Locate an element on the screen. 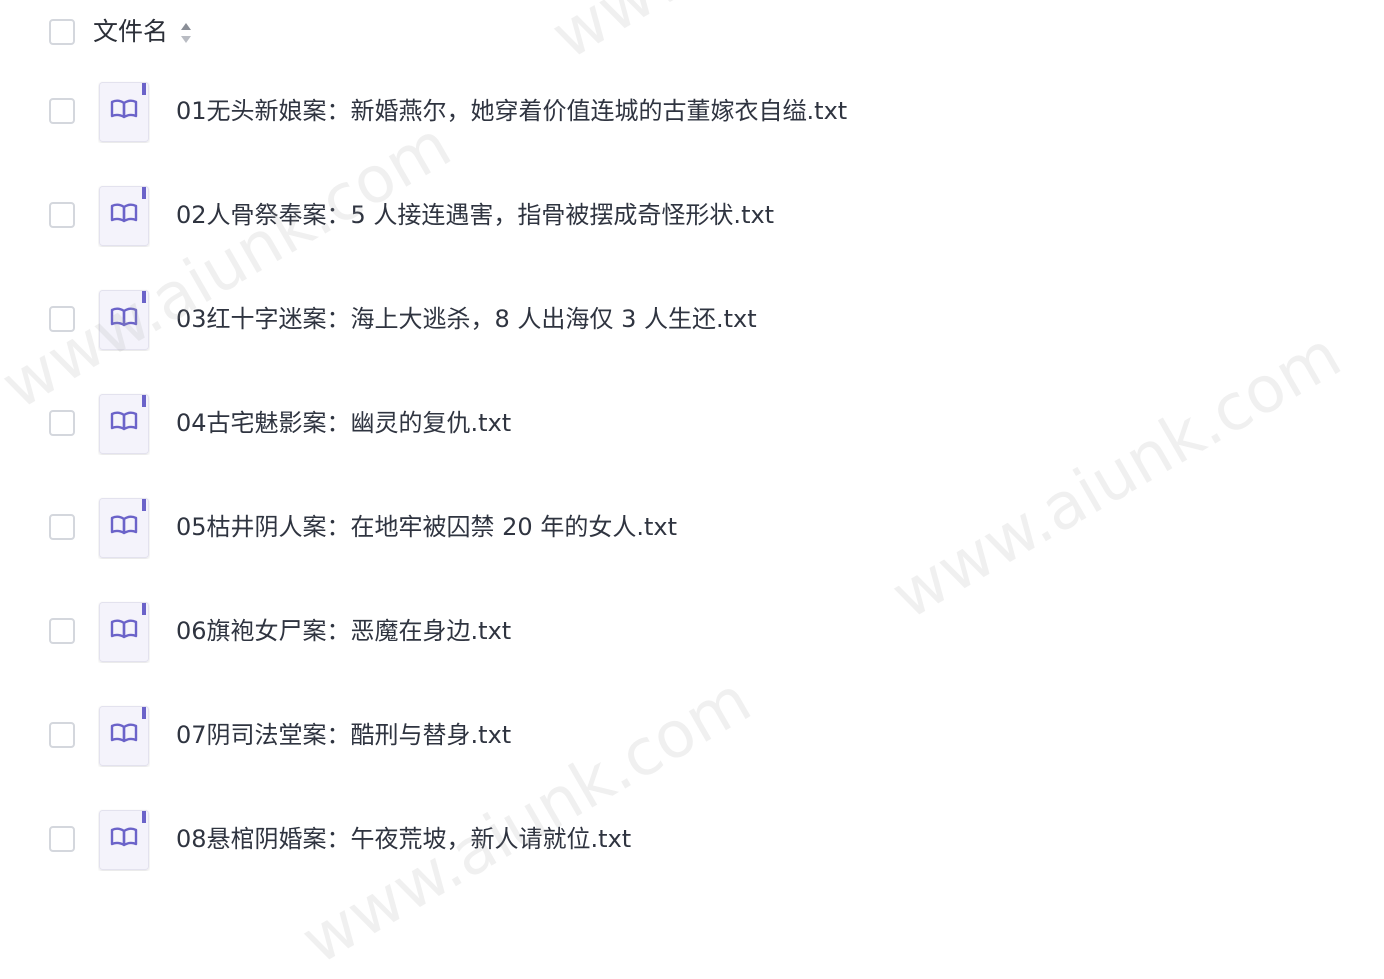  file-row: 03红十字迷案：海上大逃杀，8 人出海仅 3 人生还.txt is located at coordinates (692, 319).